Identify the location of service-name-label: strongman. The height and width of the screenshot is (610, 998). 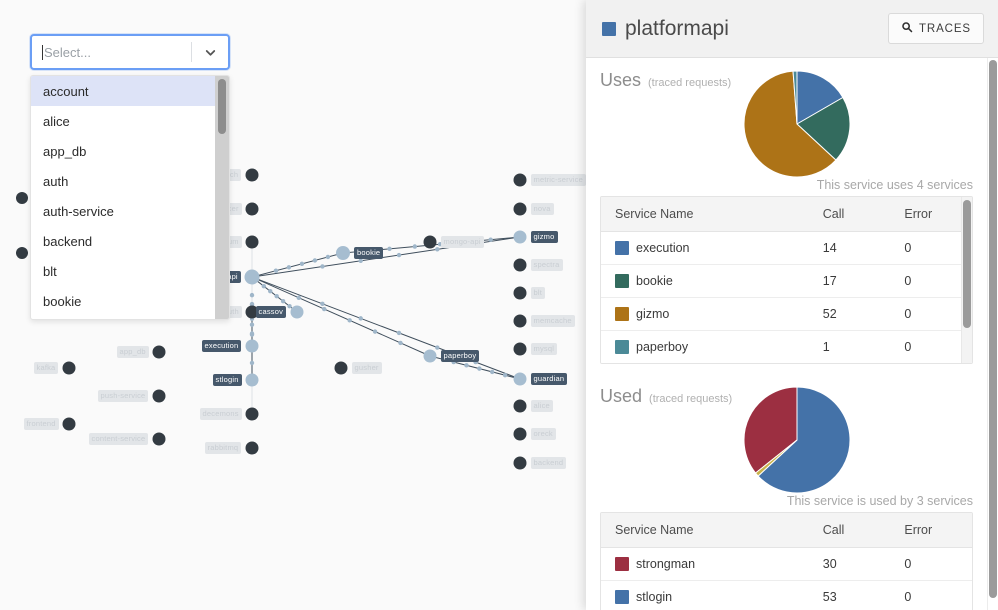
(666, 564).